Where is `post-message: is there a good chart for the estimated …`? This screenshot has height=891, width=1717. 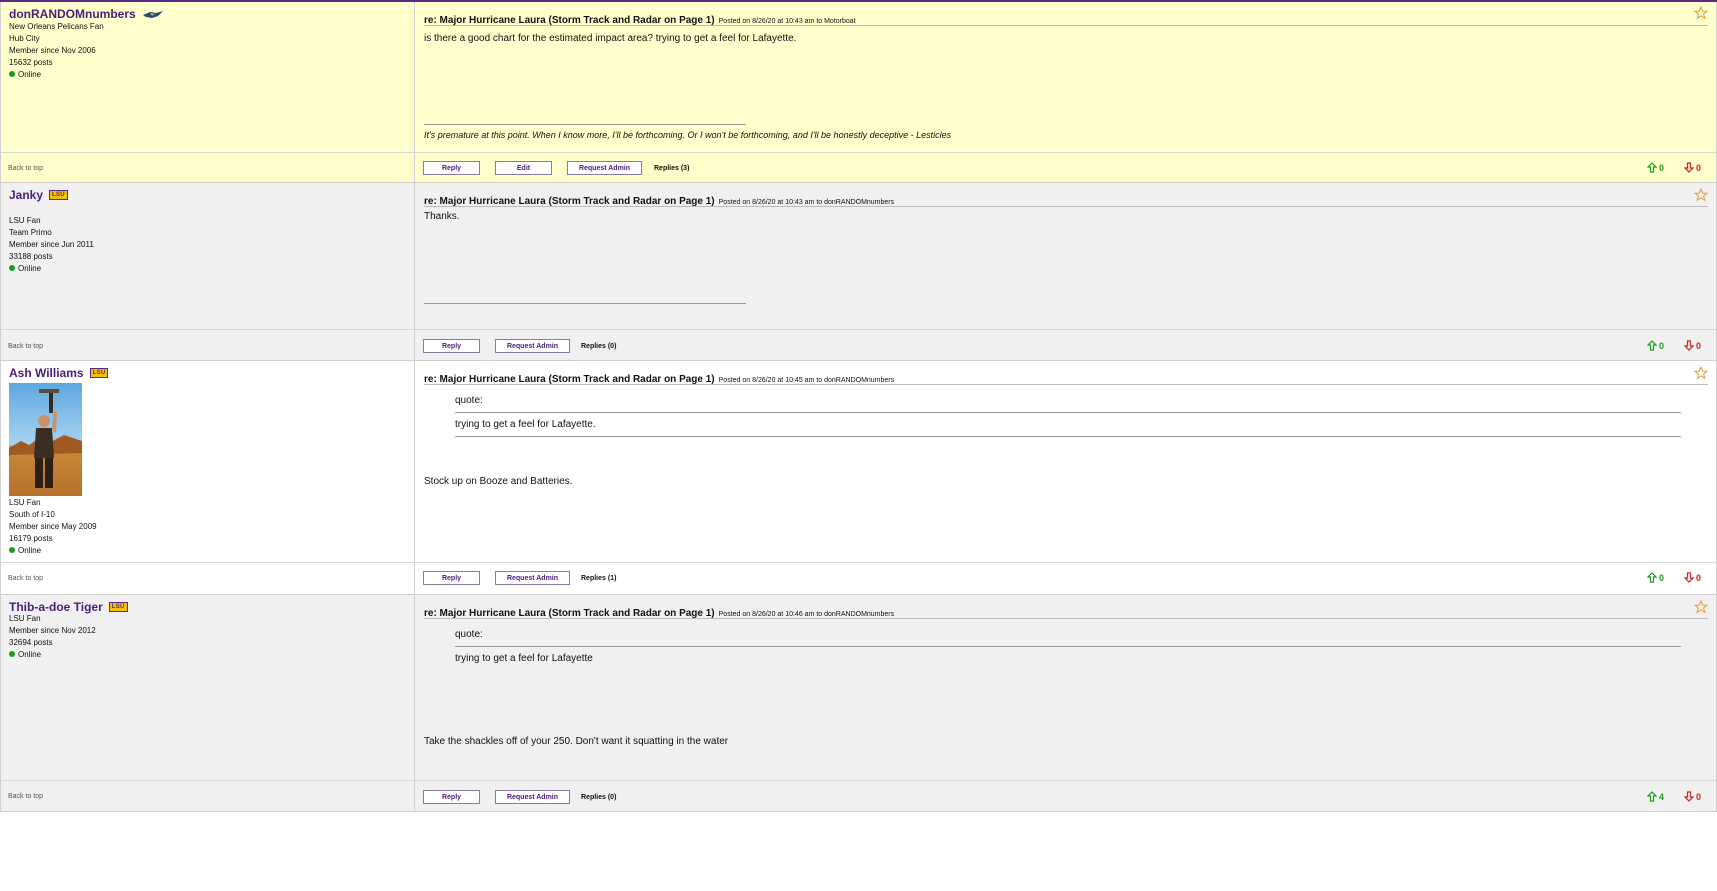
post-message: is there a good chart for the estimated … is located at coordinates (610, 38).